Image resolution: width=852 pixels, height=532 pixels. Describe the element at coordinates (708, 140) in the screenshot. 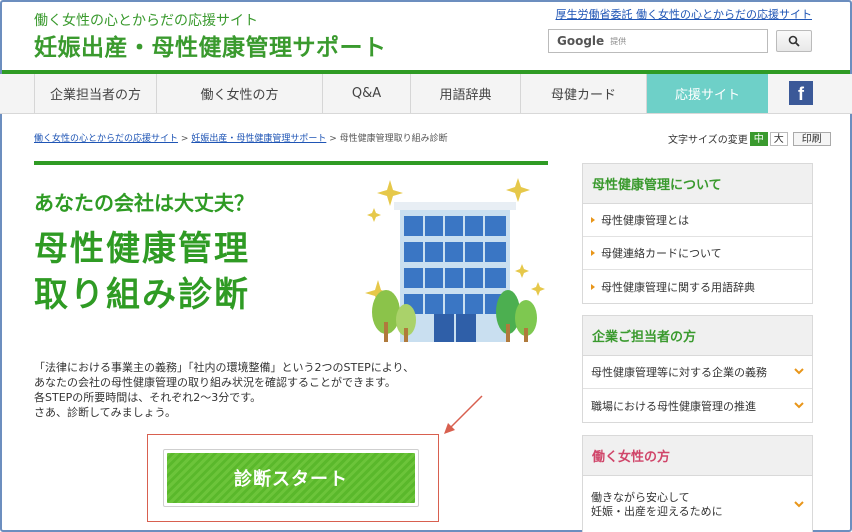

I see `font-size-label: 文字サイズの変更` at that location.